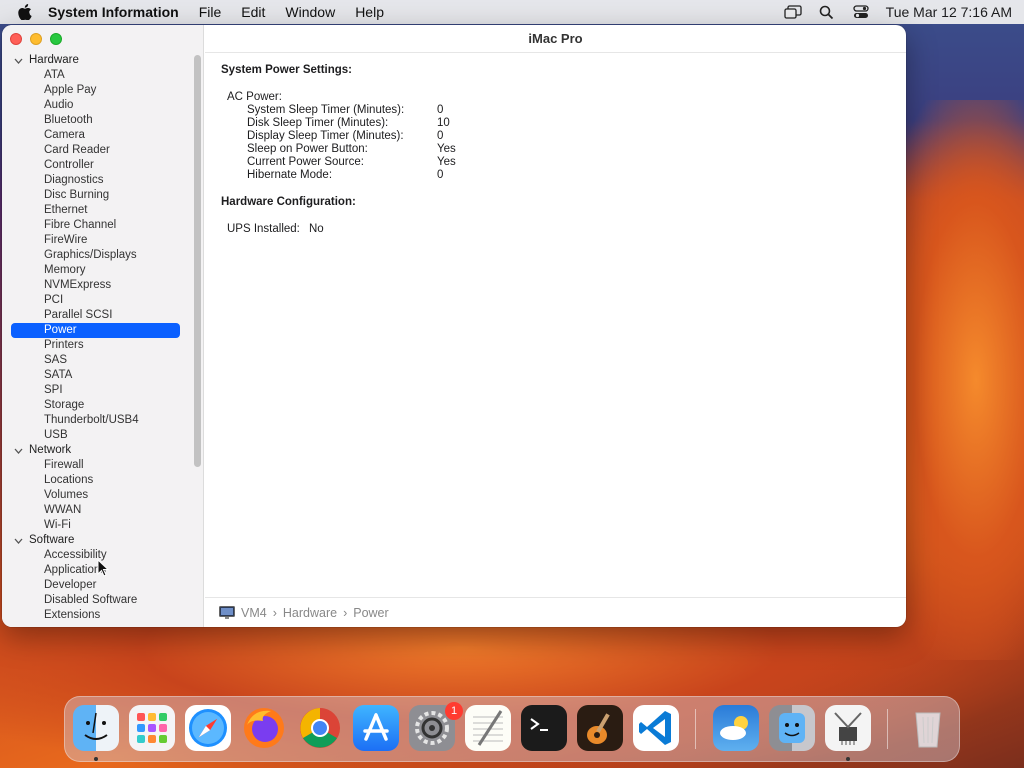  Describe the element at coordinates (103, 150) in the screenshot. I see `sidebar-item-card-reader: Card Reader` at that location.